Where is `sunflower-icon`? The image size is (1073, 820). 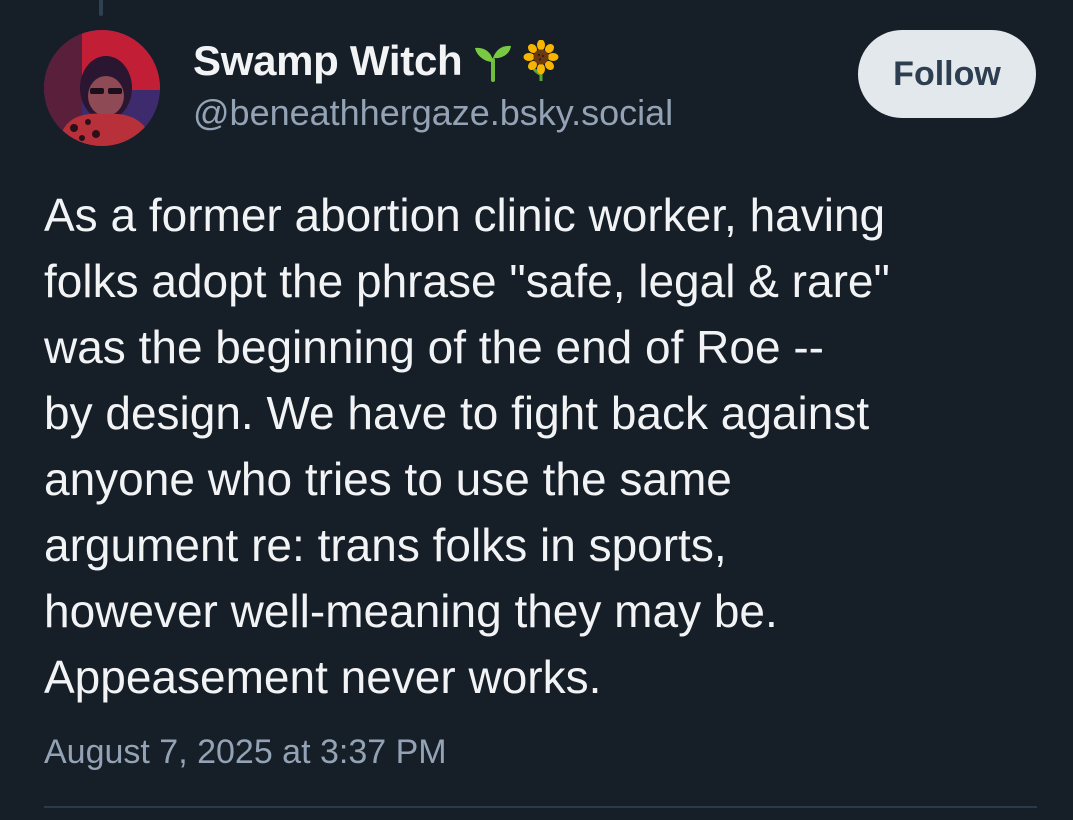
sunflower-icon is located at coordinates (541, 60).